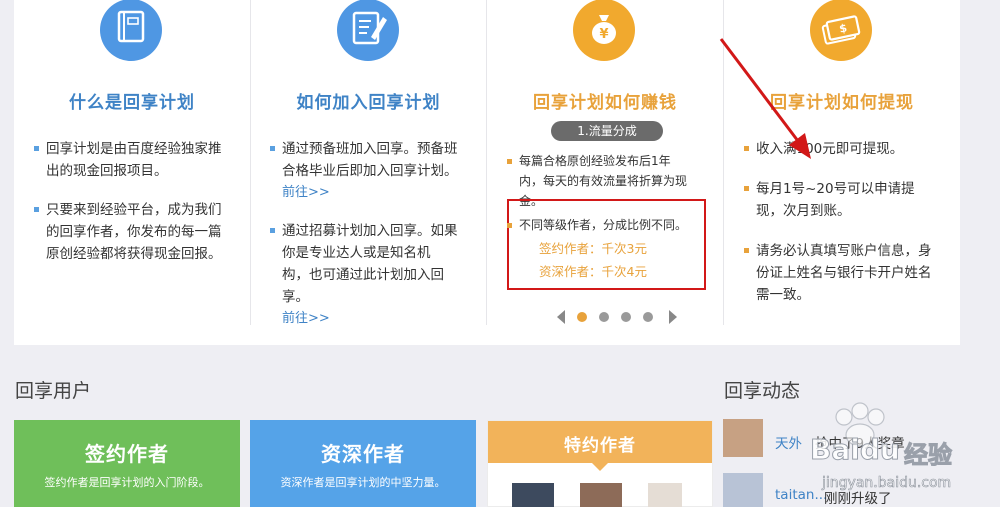 Image resolution: width=1000 pixels, height=507 pixels. Describe the element at coordinates (928, 455) in the screenshot. I see `watermark-cn: 经验` at that location.